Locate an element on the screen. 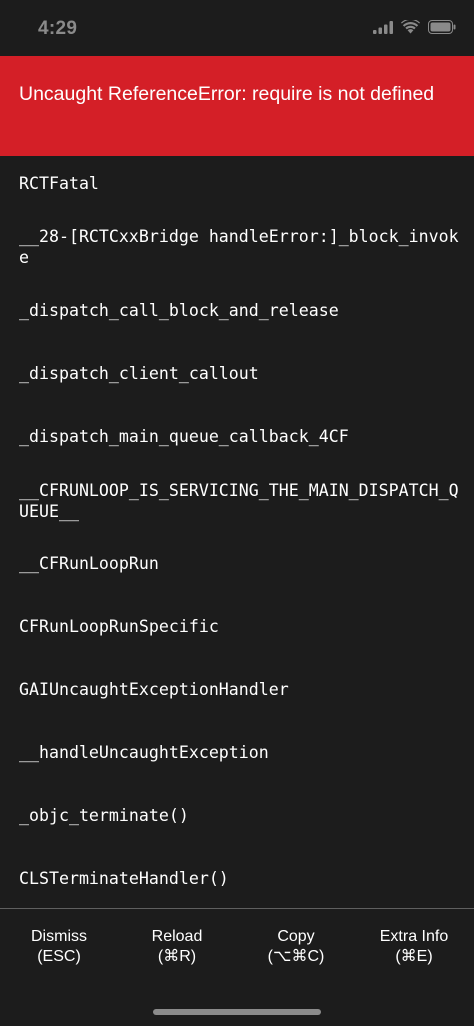  battery-icon is located at coordinates (442, 27).